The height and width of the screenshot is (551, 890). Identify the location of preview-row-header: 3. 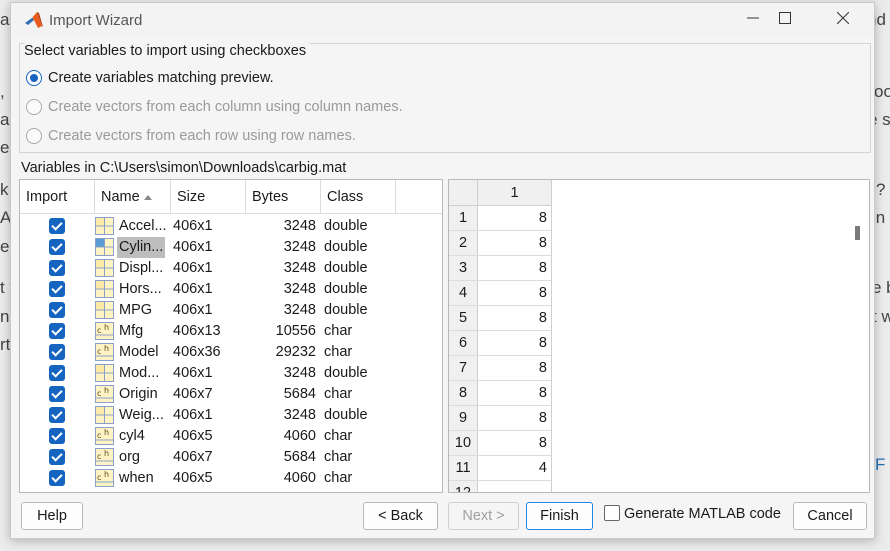
(463, 268).